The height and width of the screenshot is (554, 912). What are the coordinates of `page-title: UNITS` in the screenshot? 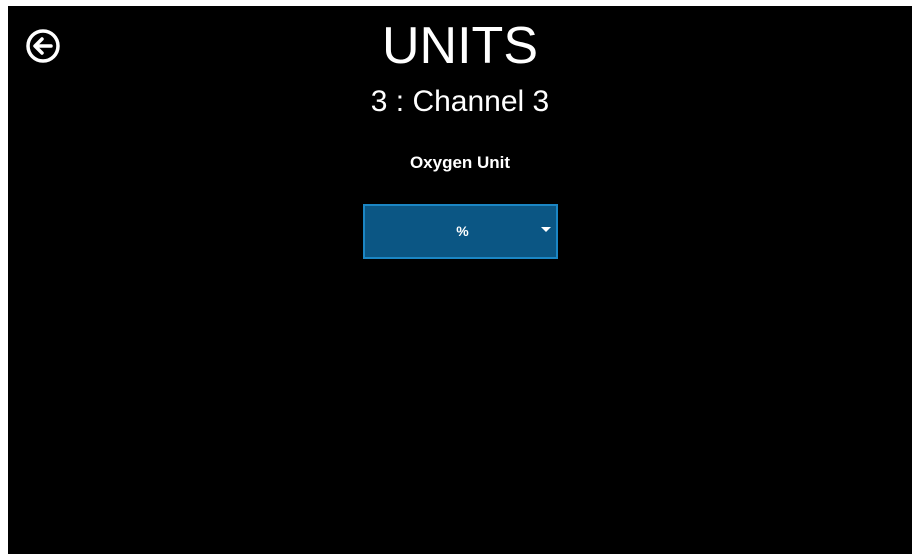 It's located at (460, 46).